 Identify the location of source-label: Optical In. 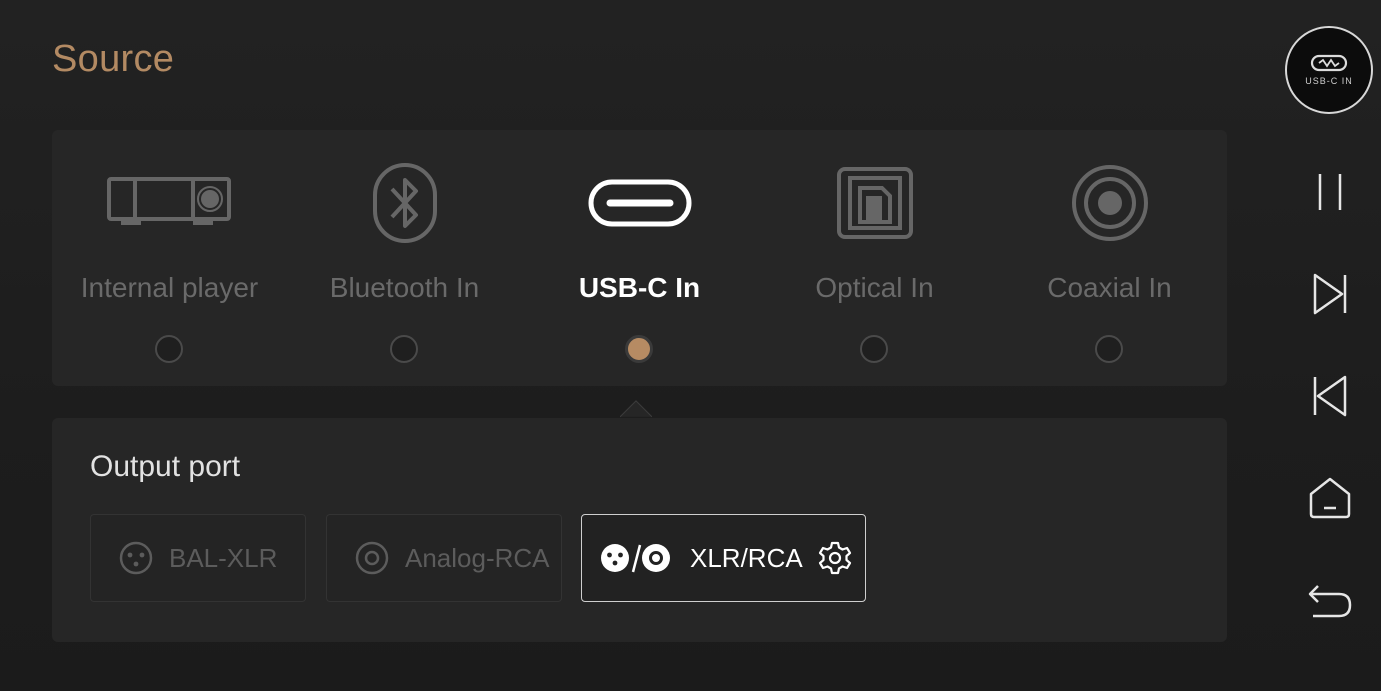
(874, 287).